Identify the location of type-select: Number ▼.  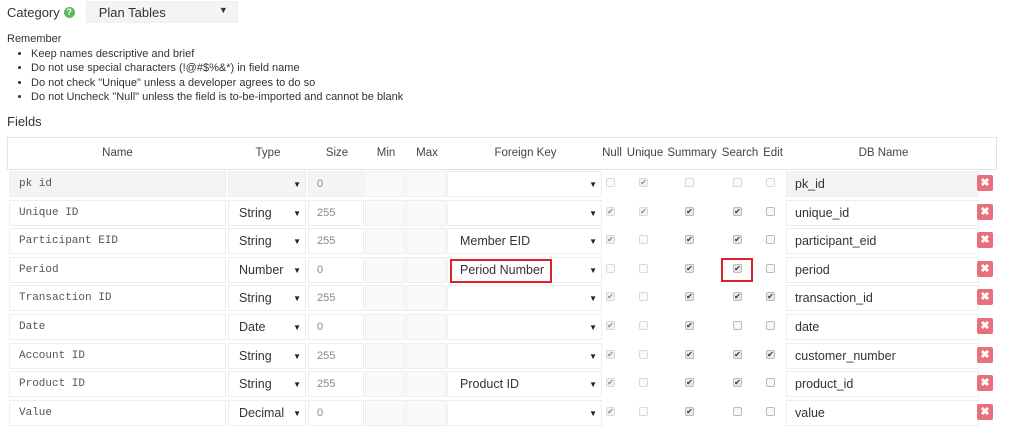
(267, 269).